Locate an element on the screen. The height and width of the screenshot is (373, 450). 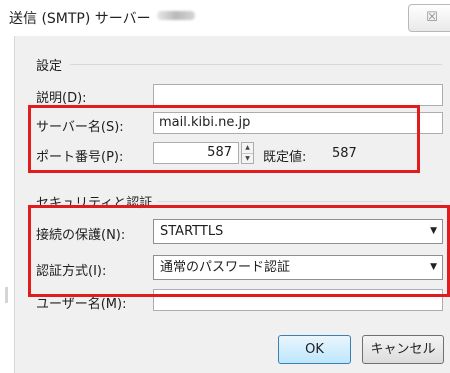
cancel-button: キャンセル is located at coordinates (403, 349).